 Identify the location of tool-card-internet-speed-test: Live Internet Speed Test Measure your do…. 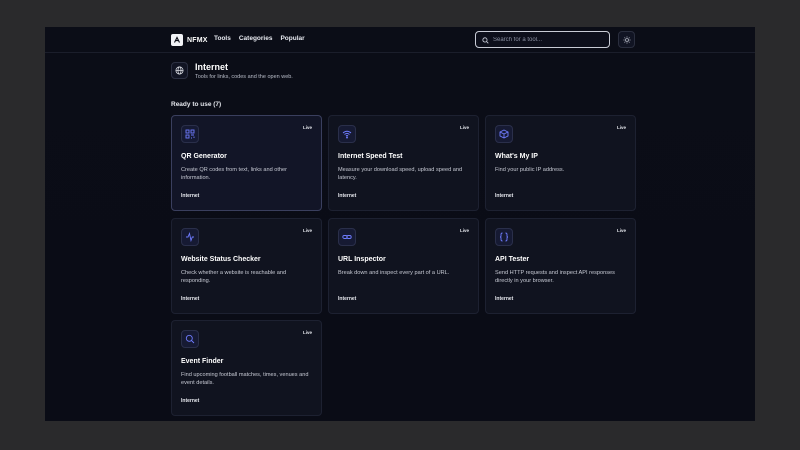
(403, 163).